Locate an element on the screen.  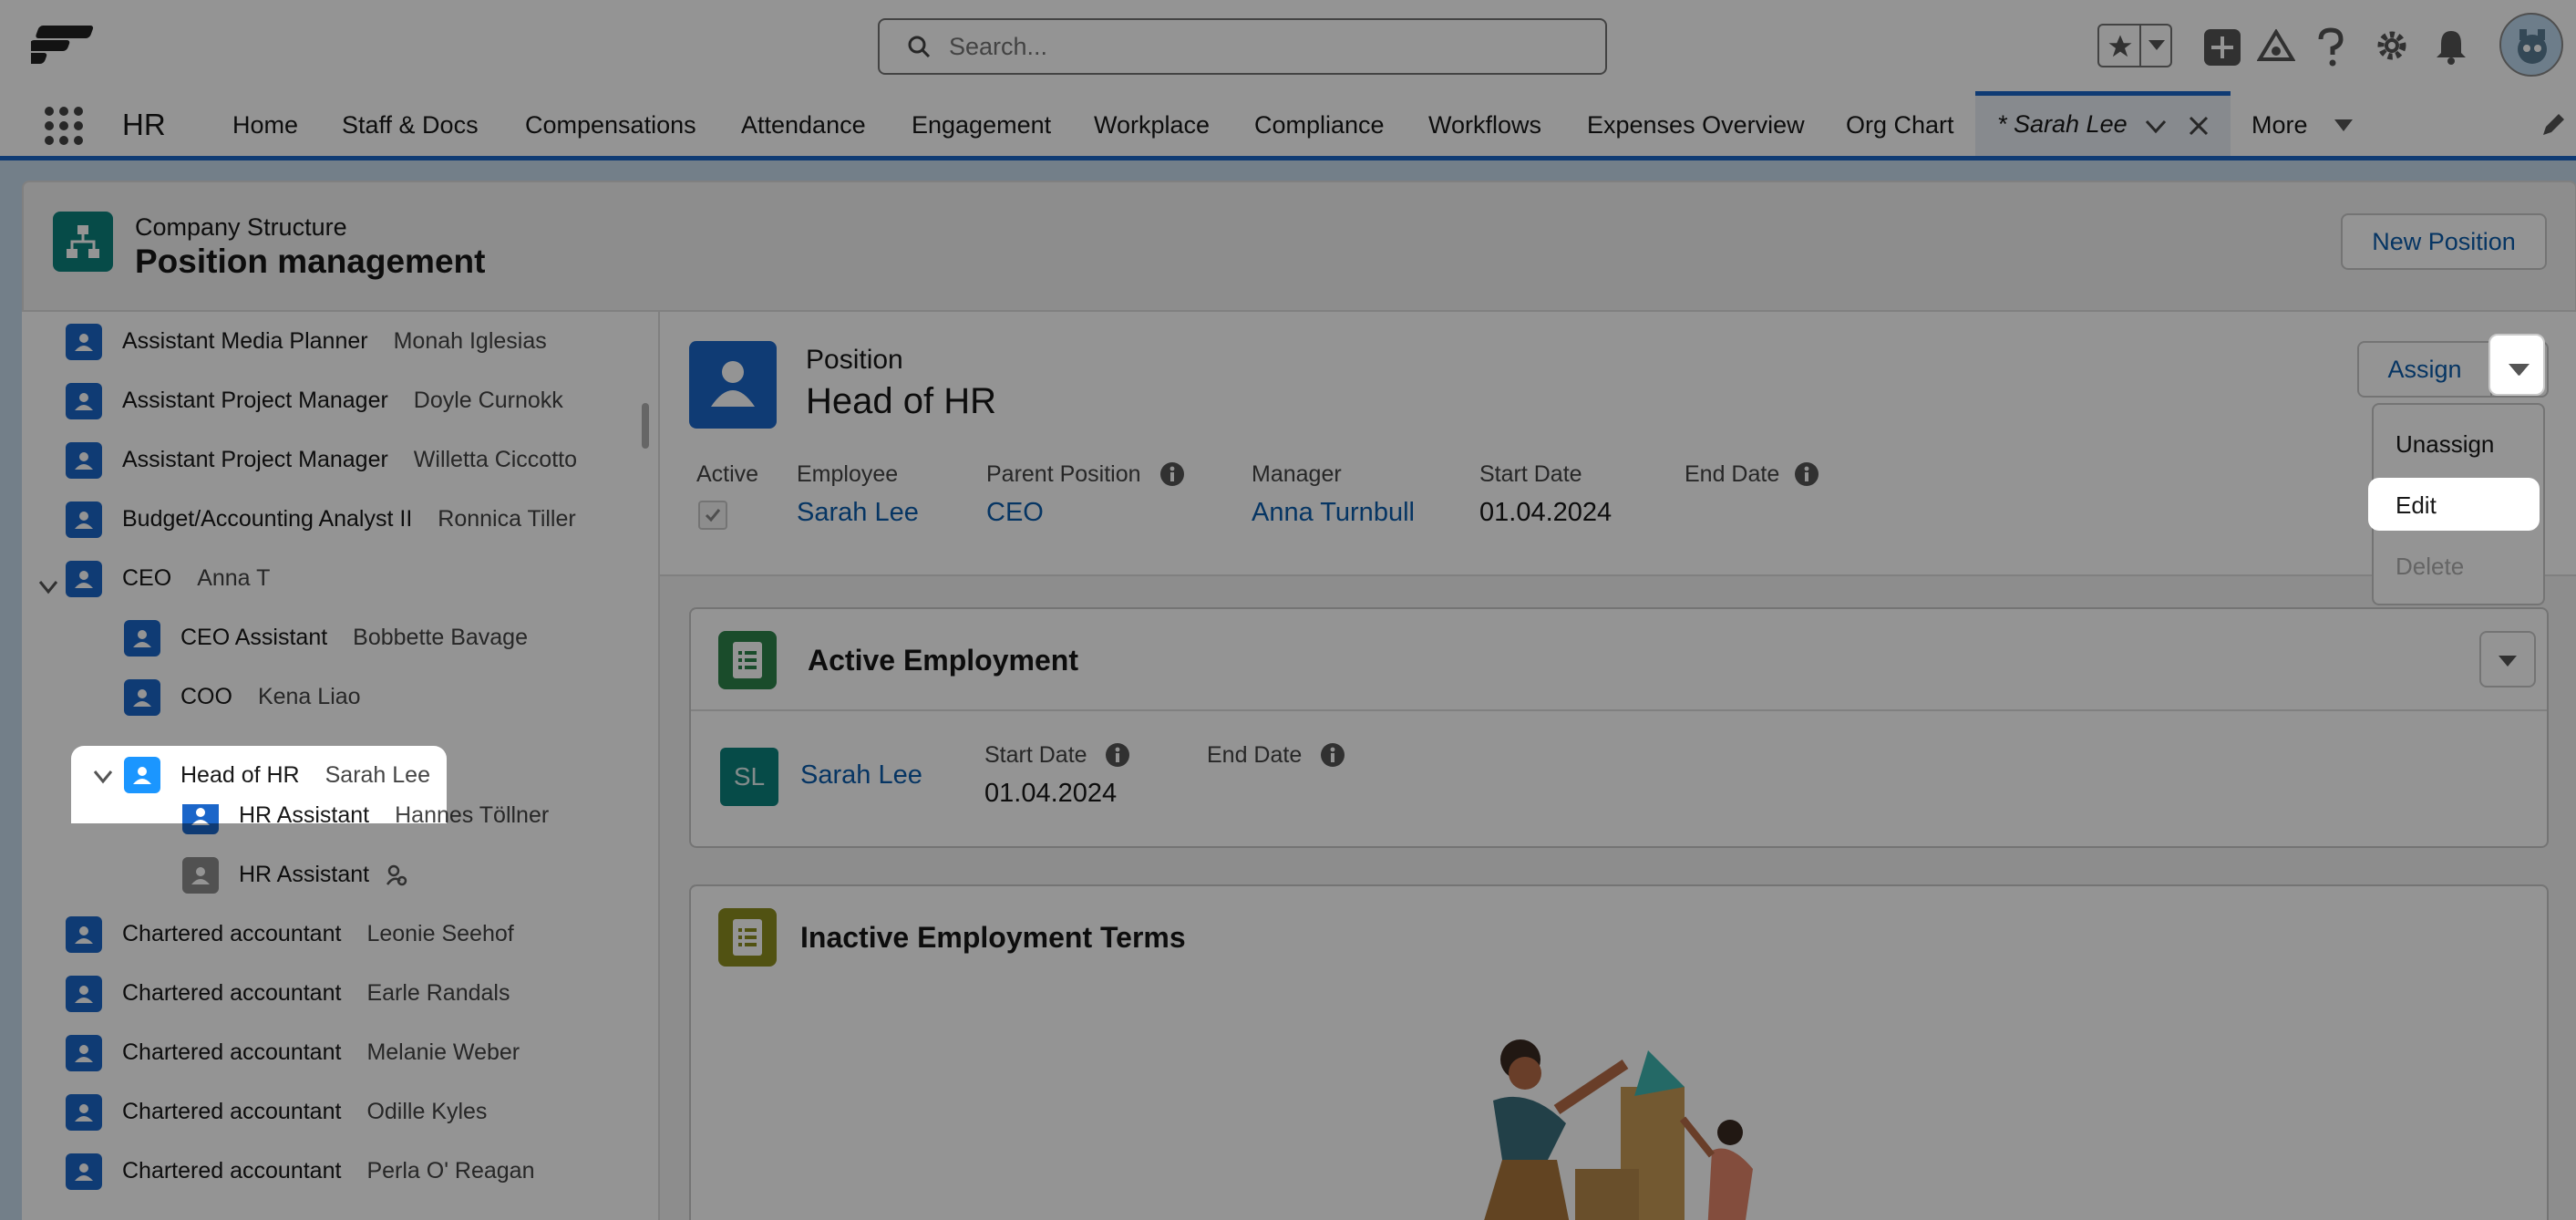
tab-workflows: Workflows is located at coordinates (1484, 125).